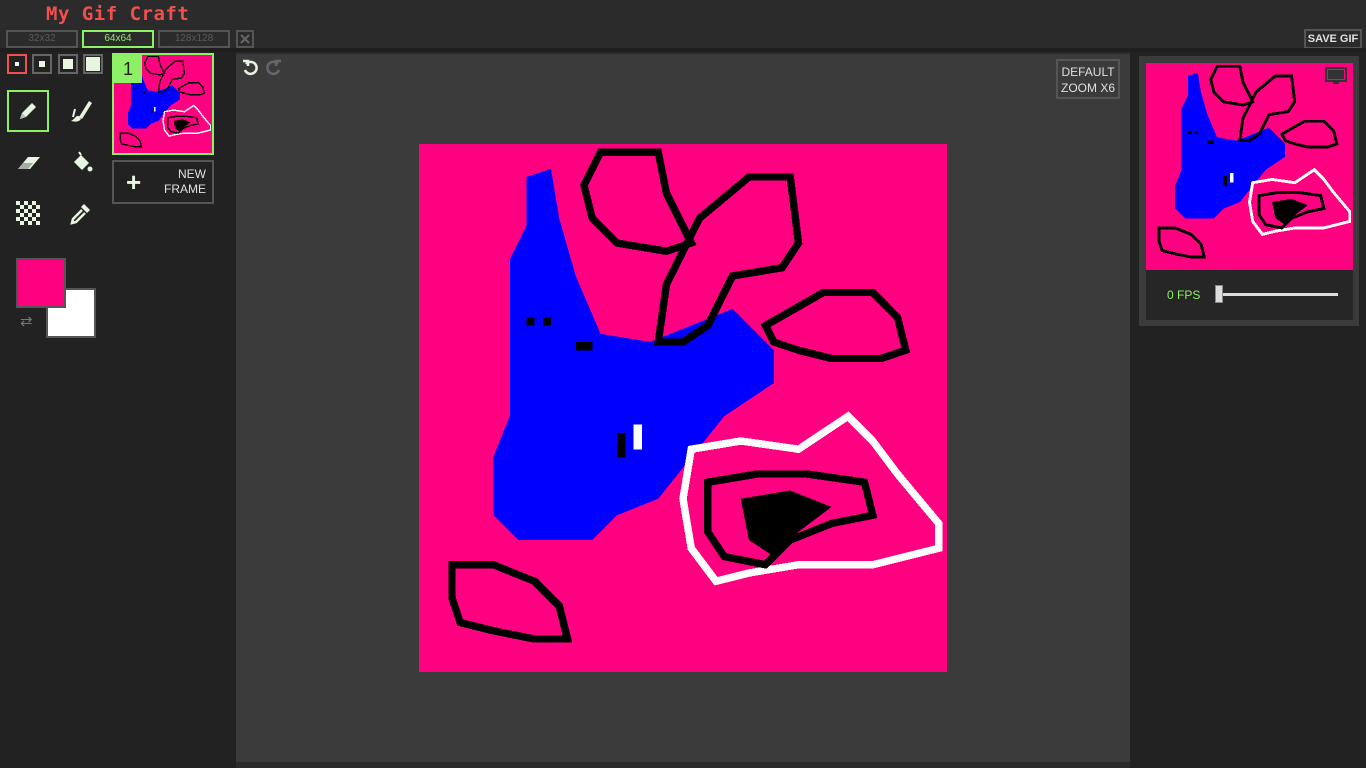  I want to click on new-frame-label: NEW FRAME, so click(185, 182).